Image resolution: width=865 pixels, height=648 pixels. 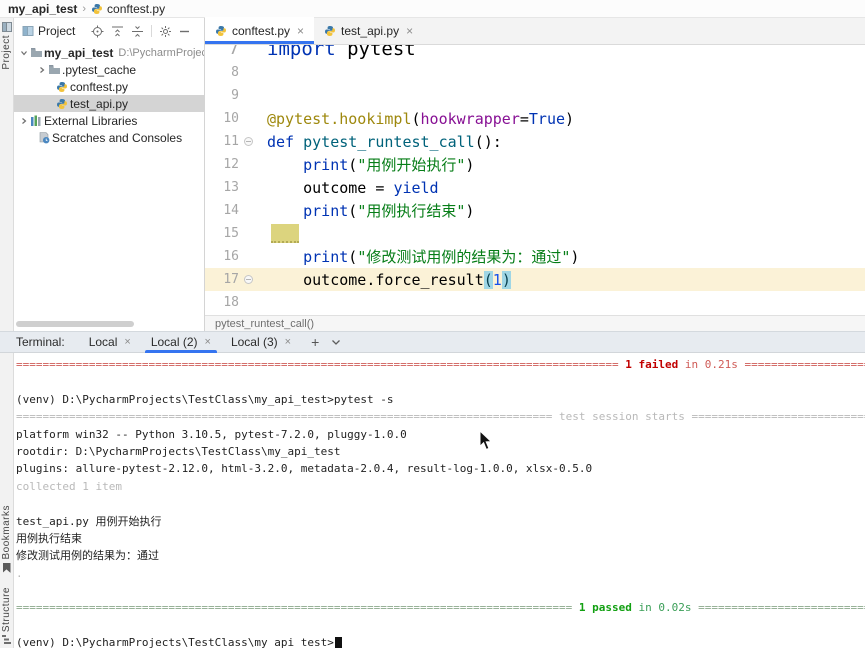 I want to click on code-line: 10 @pytest.hookimpl(hookwrapper = True), so click(x=535, y=118).